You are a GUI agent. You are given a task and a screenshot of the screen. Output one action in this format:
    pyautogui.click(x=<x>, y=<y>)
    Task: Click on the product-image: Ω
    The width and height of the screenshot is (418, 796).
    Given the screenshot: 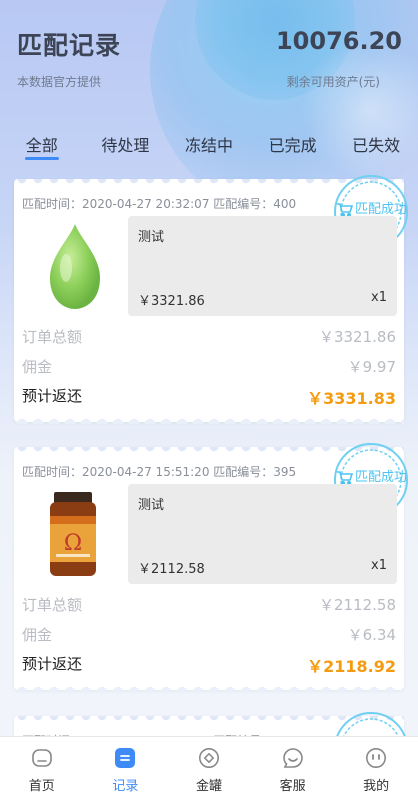 What is the action you would take?
    pyautogui.click(x=73, y=534)
    